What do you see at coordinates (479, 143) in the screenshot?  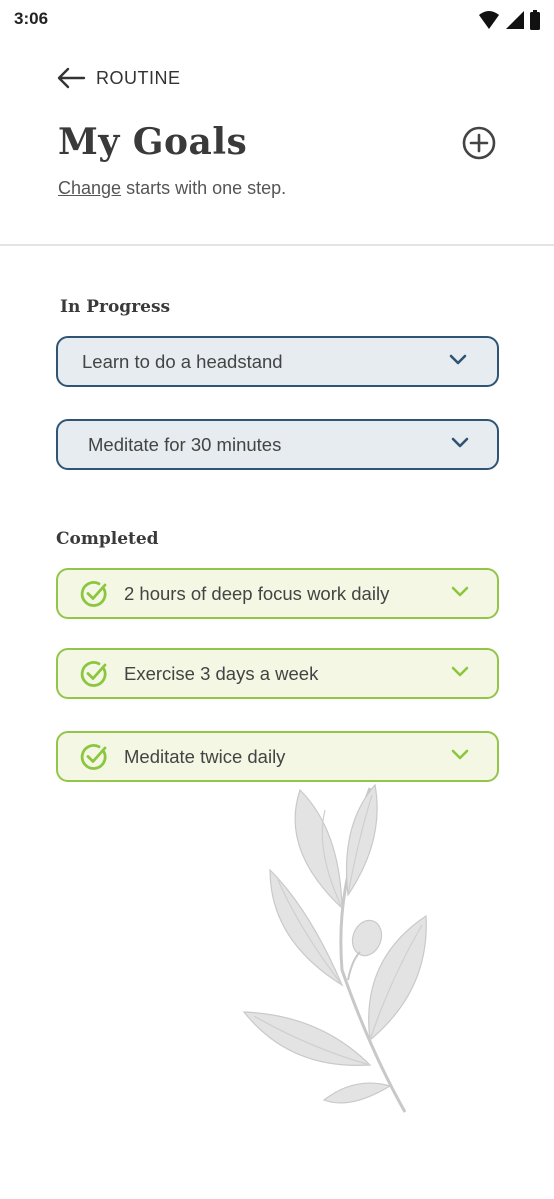 I see `plus-circle-icon` at bounding box center [479, 143].